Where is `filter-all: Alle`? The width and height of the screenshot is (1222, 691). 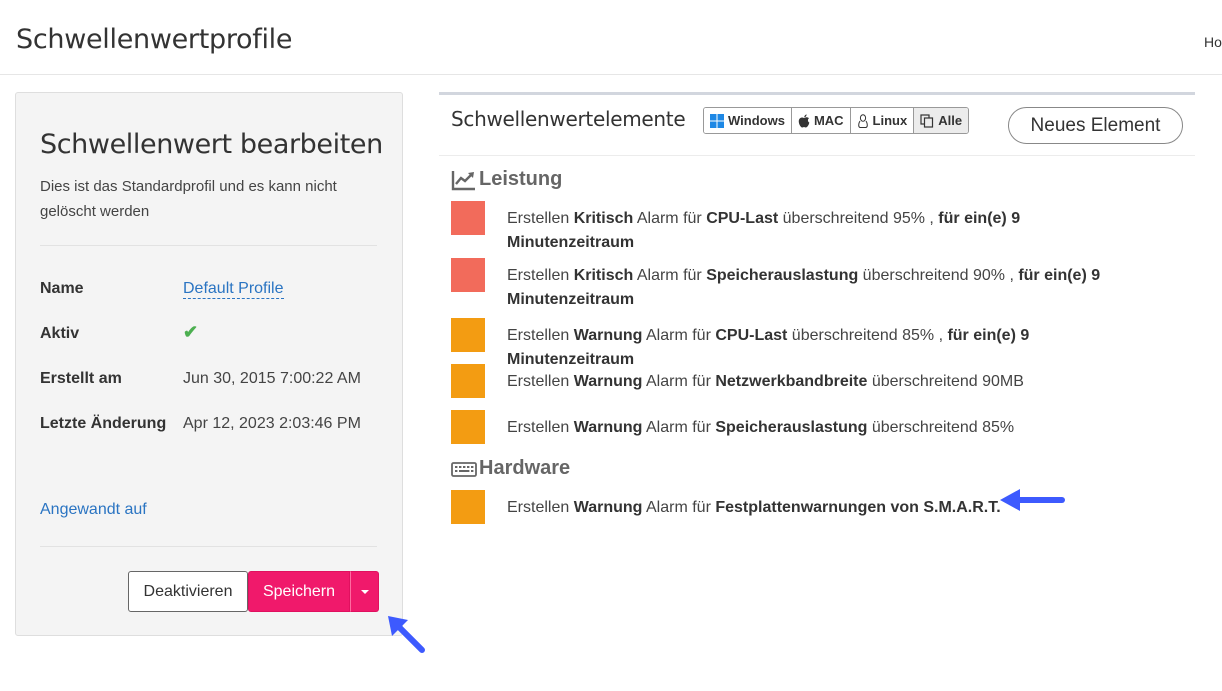 filter-all: Alle is located at coordinates (941, 120).